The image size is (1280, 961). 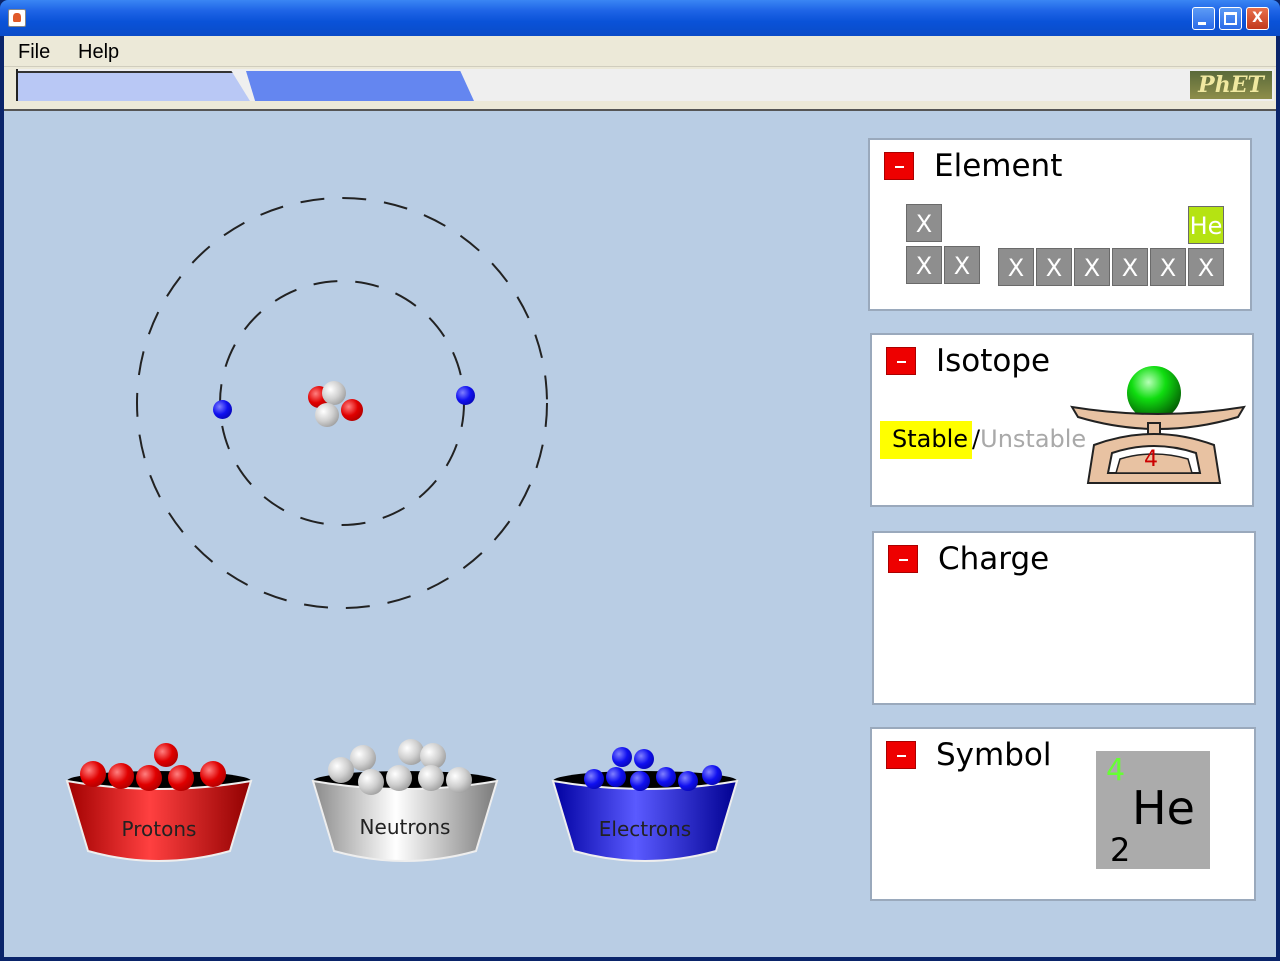 I want to click on maximize-button, so click(x=1230, y=18).